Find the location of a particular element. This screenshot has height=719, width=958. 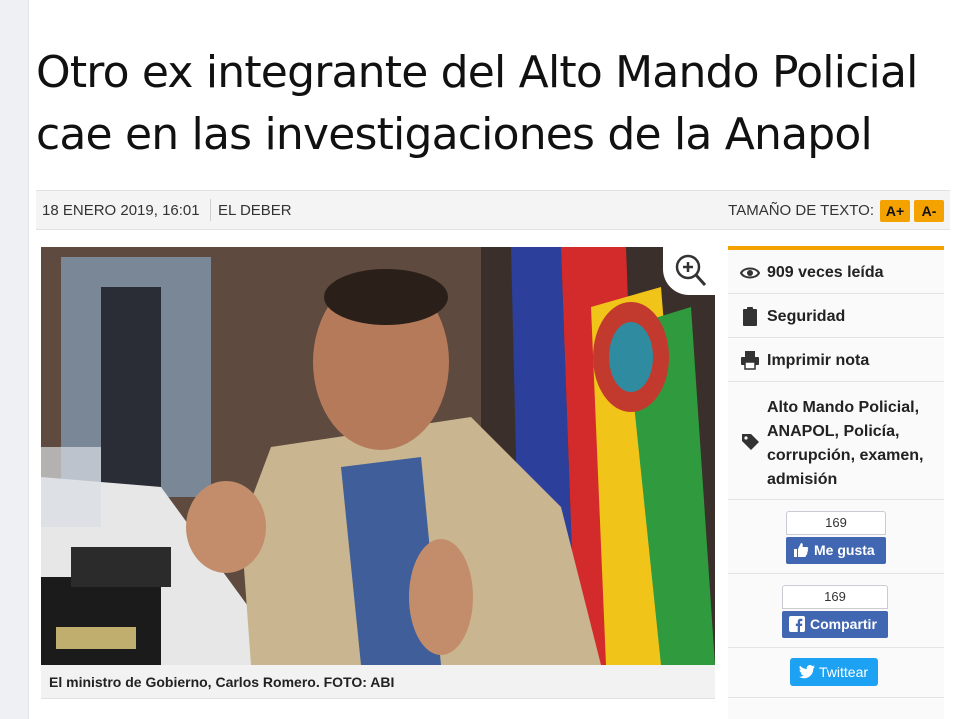

views-row: 909 veces leída is located at coordinates (836, 272).